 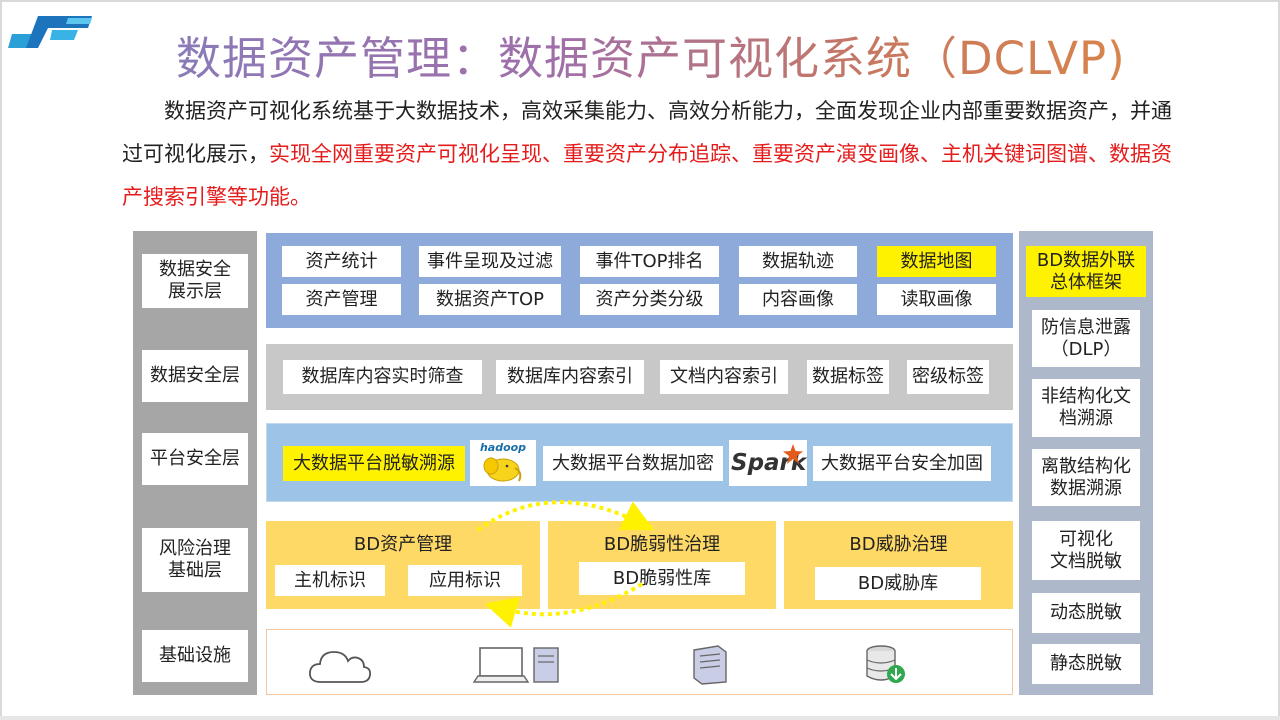 What do you see at coordinates (195, 459) in the screenshot?
I see `layer-platform: 平台安全层` at bounding box center [195, 459].